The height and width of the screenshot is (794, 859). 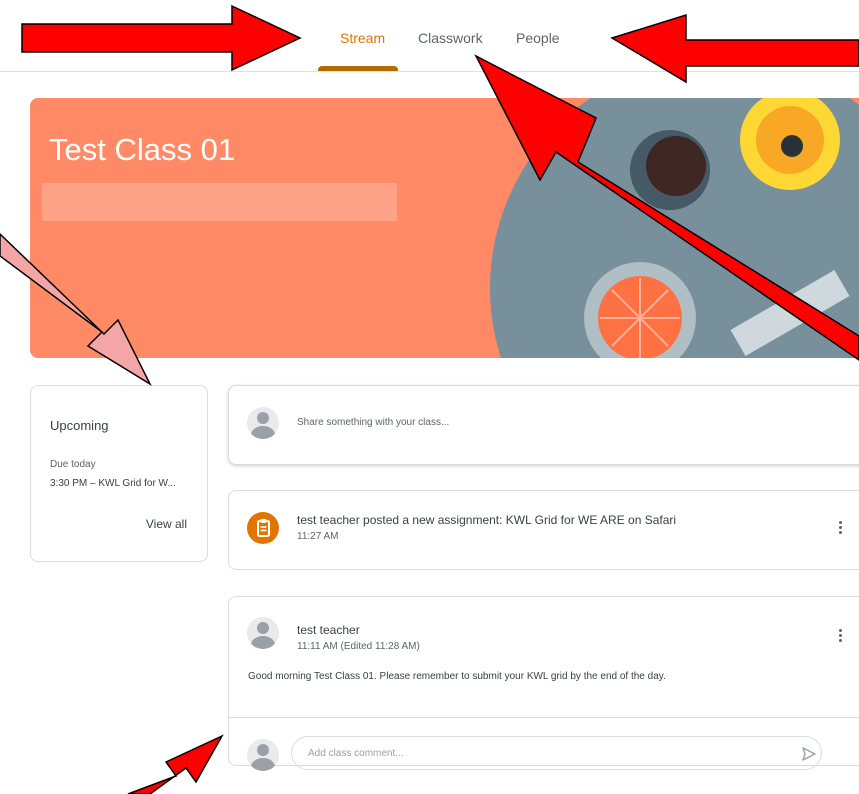 I want to click on comment-field, so click(x=556, y=753).